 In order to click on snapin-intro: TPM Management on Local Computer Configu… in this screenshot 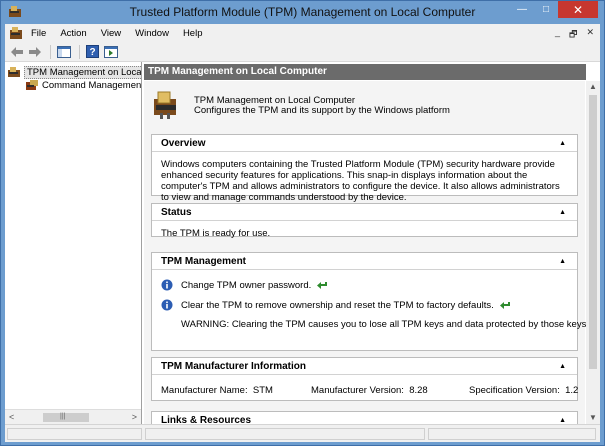, I will do `click(362, 105)`.